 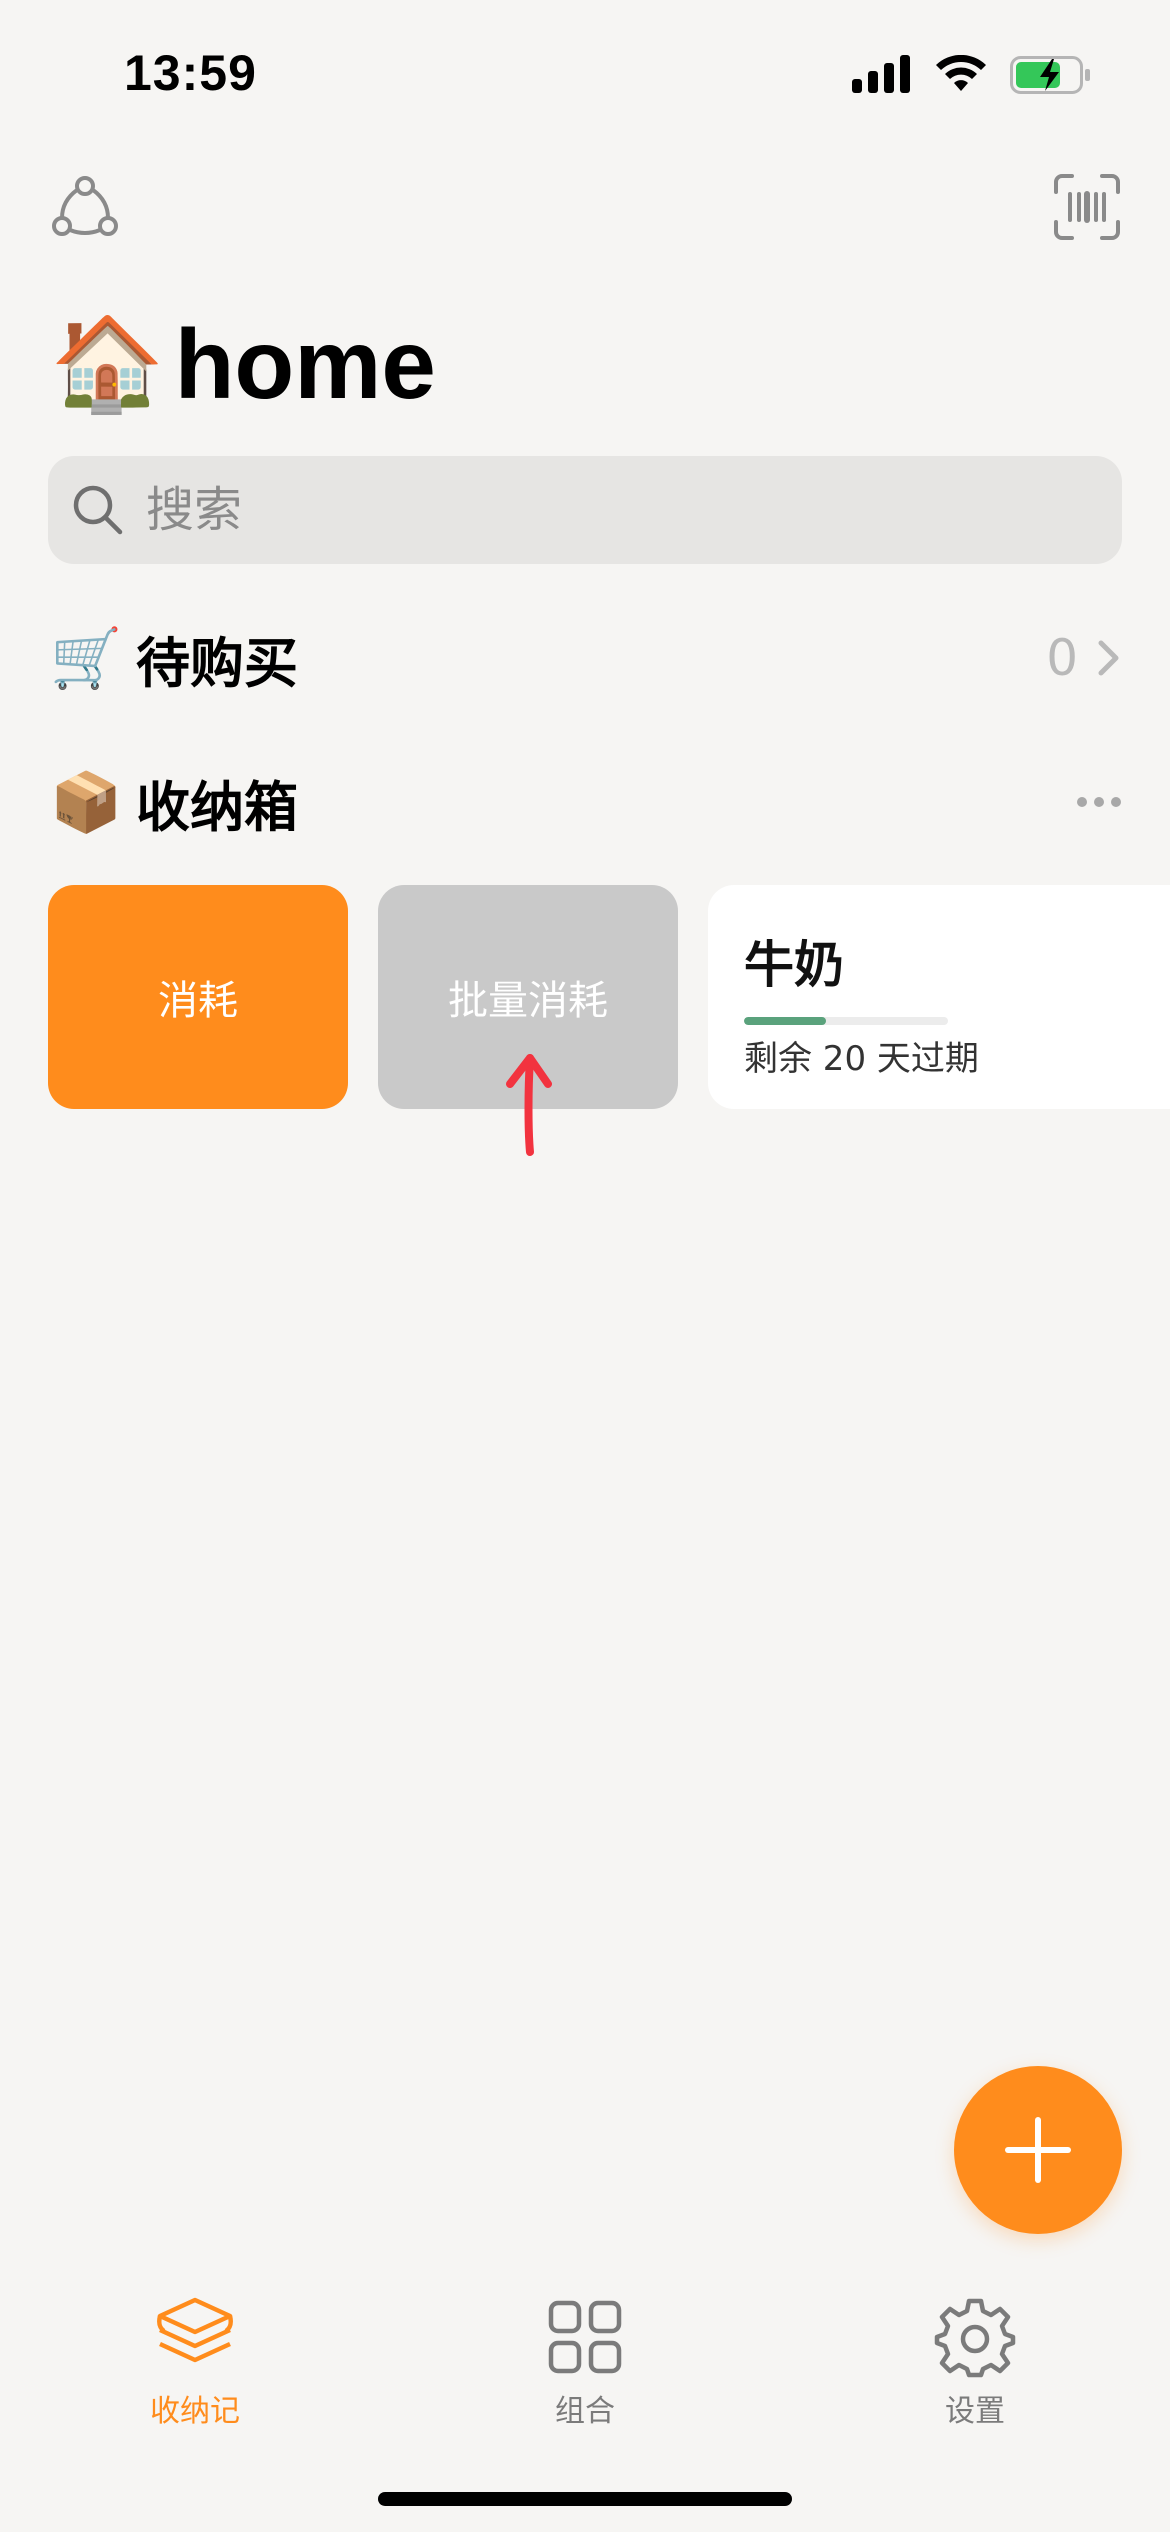 What do you see at coordinates (217, 663) in the screenshot?
I see `shopping-list-title: 待购买` at bounding box center [217, 663].